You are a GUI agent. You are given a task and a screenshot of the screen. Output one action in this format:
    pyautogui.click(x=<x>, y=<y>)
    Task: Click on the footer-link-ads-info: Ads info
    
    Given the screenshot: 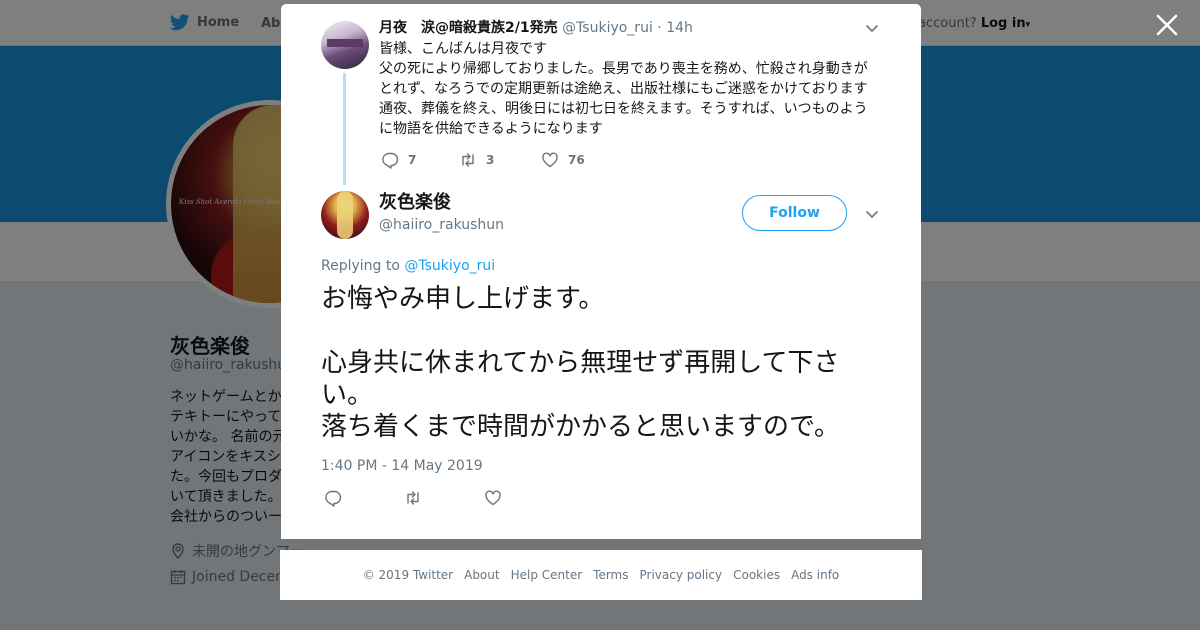 What is the action you would take?
    pyautogui.click(x=815, y=575)
    